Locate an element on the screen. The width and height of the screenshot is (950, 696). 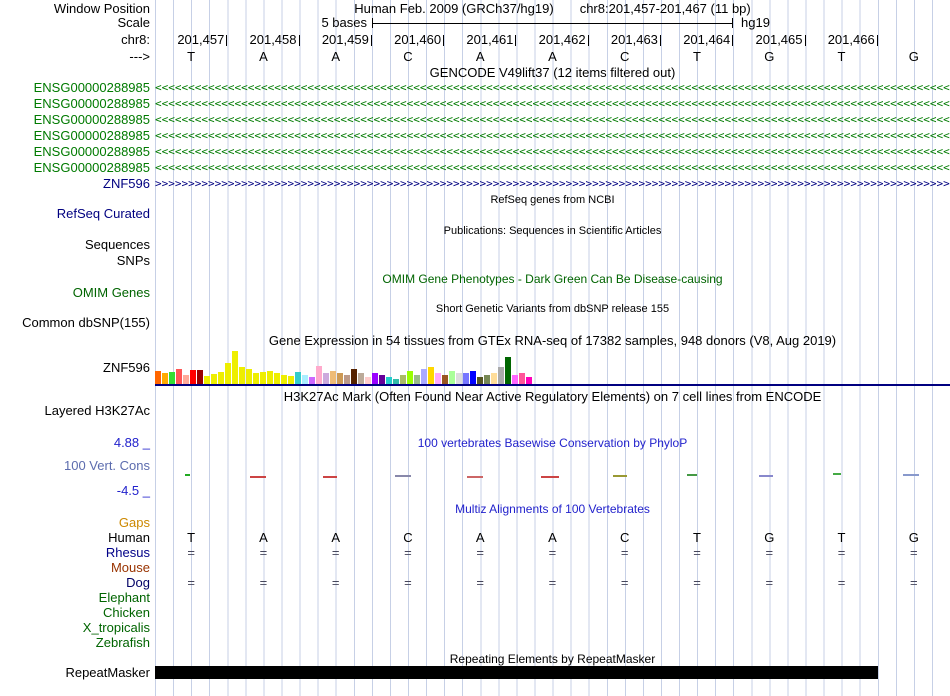
base-cell: G is located at coordinates (769, 537).